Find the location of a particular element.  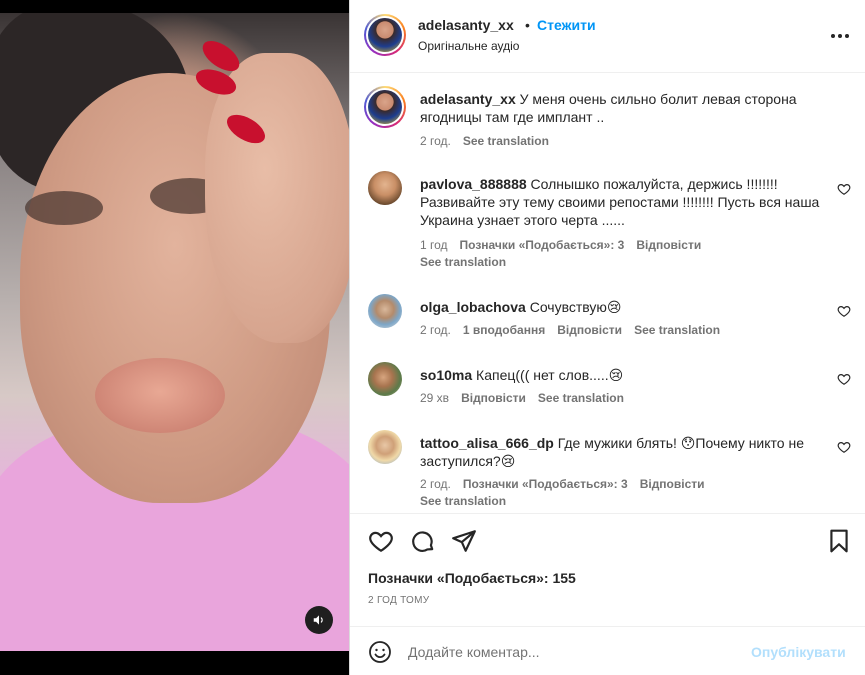

comment-username: olga_lobachova is located at coordinates (473, 307).